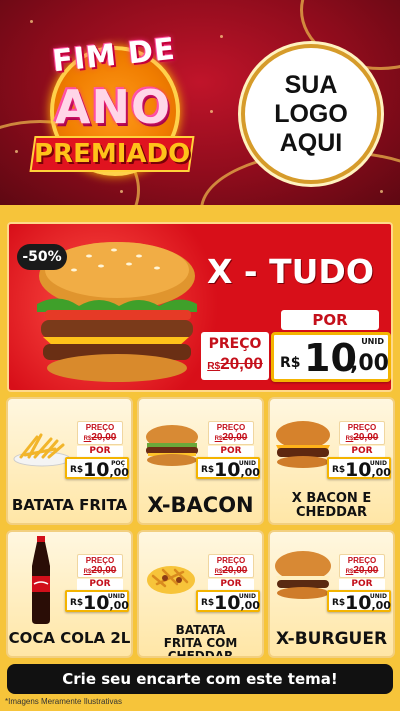 Image resolution: width=400 pixels, height=711 pixels. What do you see at coordinates (330, 320) in the screenshot?
I see `featured-por-label: POR` at bounding box center [330, 320].